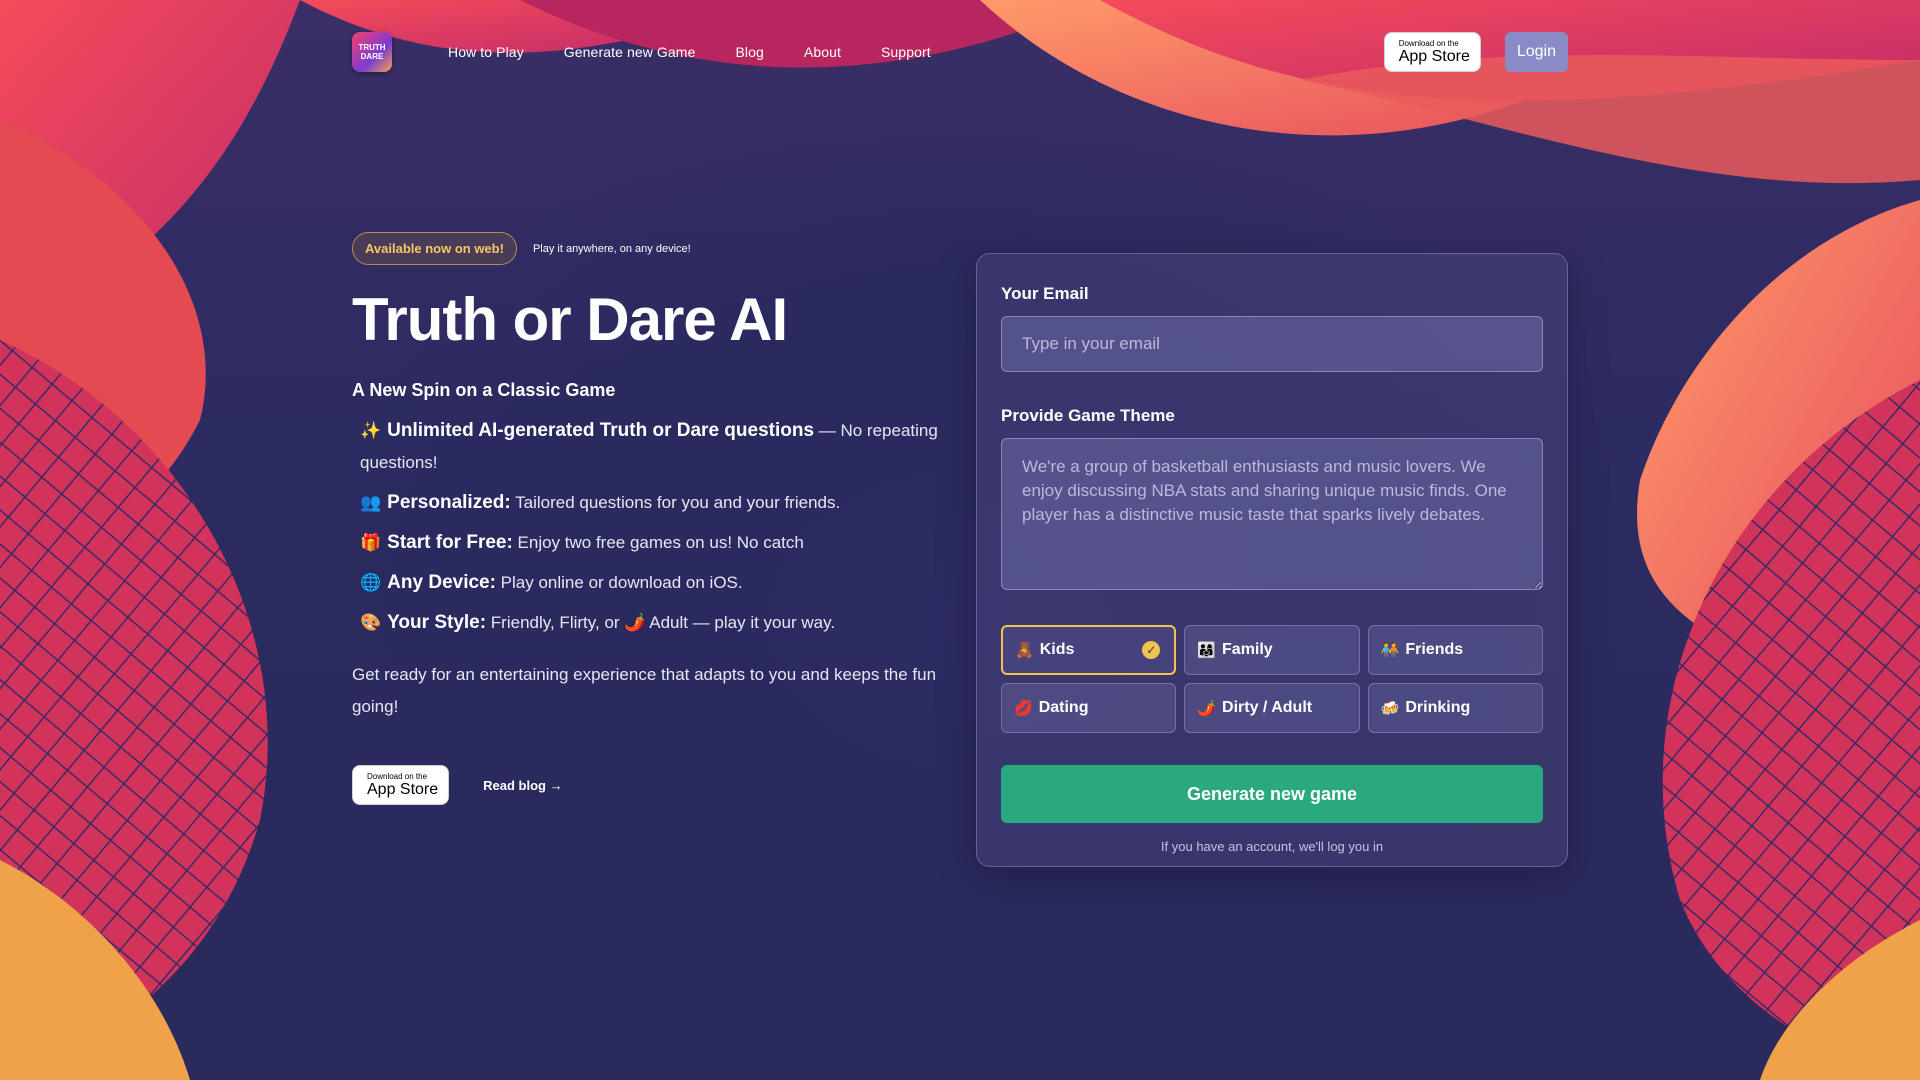 This screenshot has width=1920, height=1080. Describe the element at coordinates (1057, 649) in the screenshot. I see `category-label: Kids` at that location.